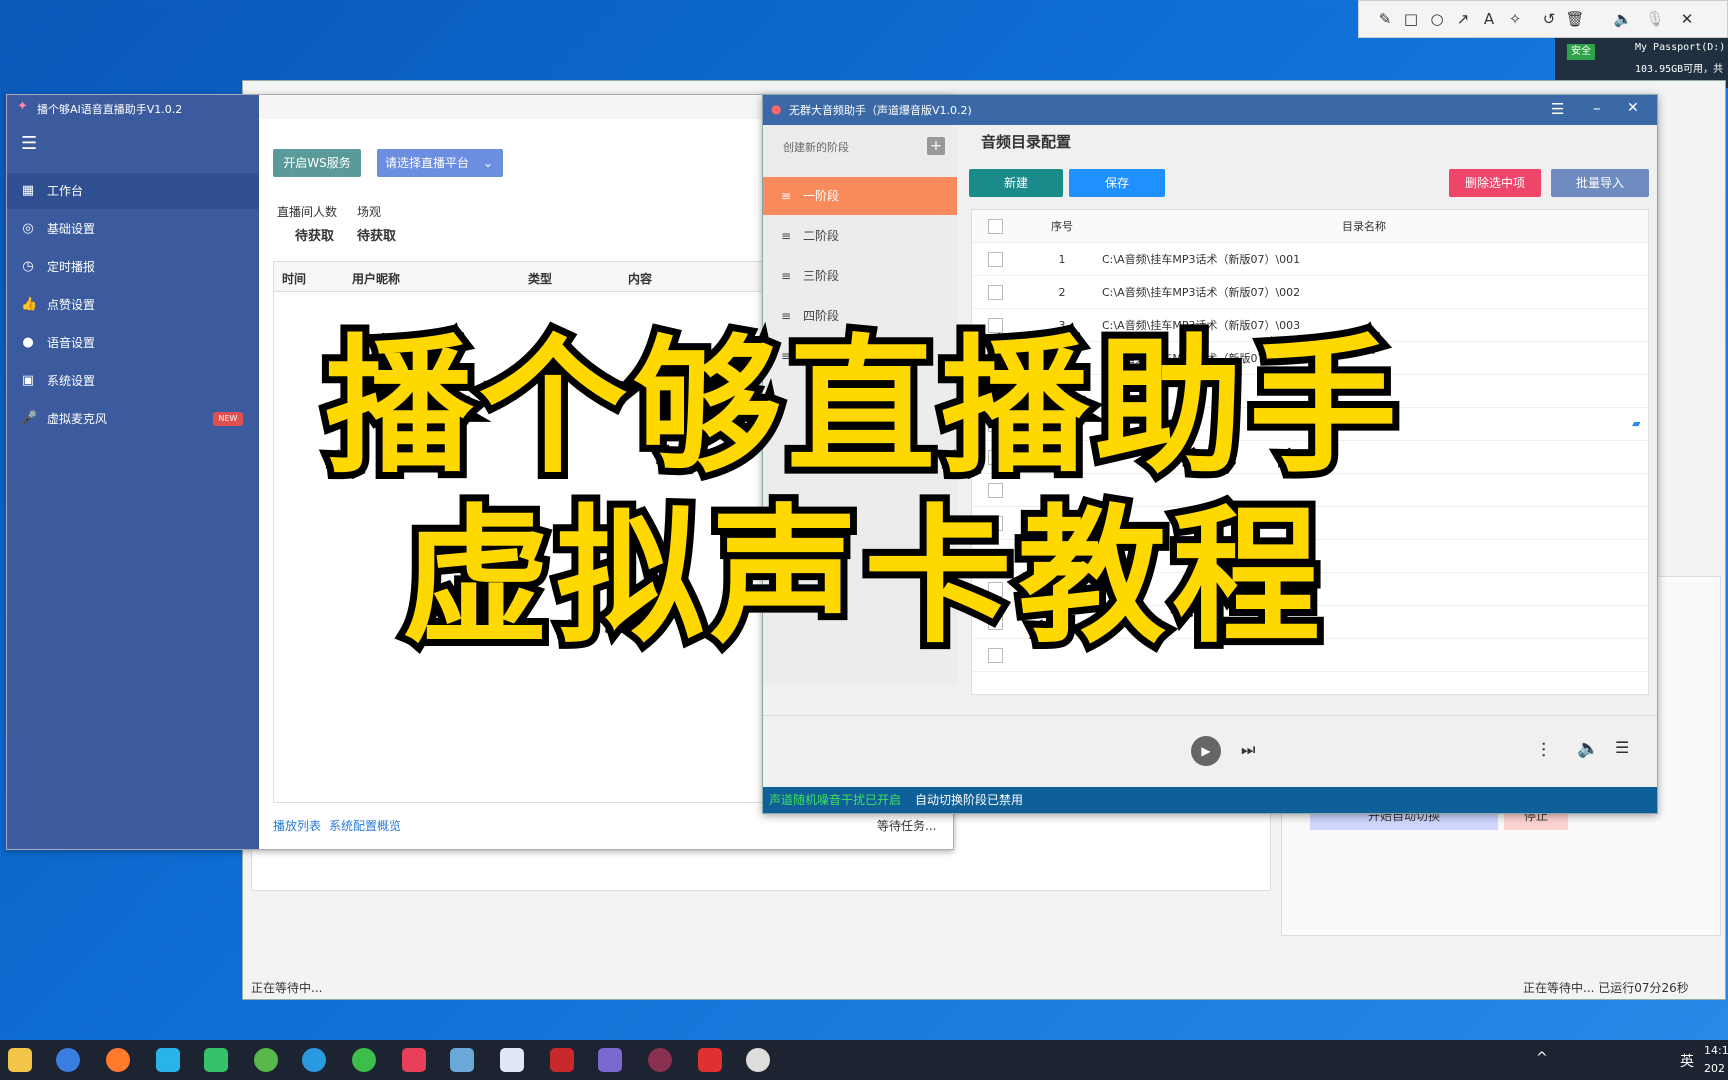 This screenshot has width=1728, height=1080. Describe the element at coordinates (1633, 108) in the screenshot. I see `window-close-icon: ✕` at that location.